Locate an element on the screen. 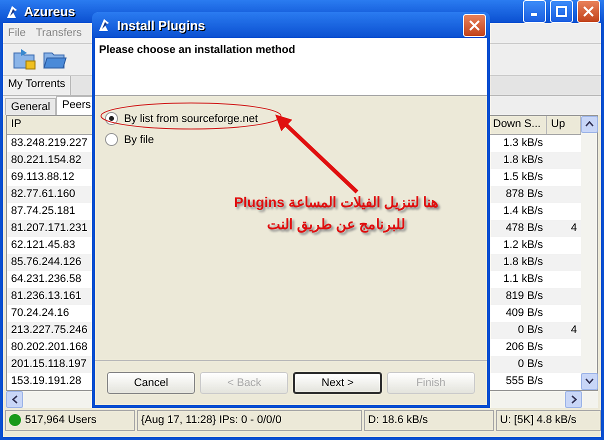  table-cell-text: 1.5 kB/s is located at coordinates (523, 177).